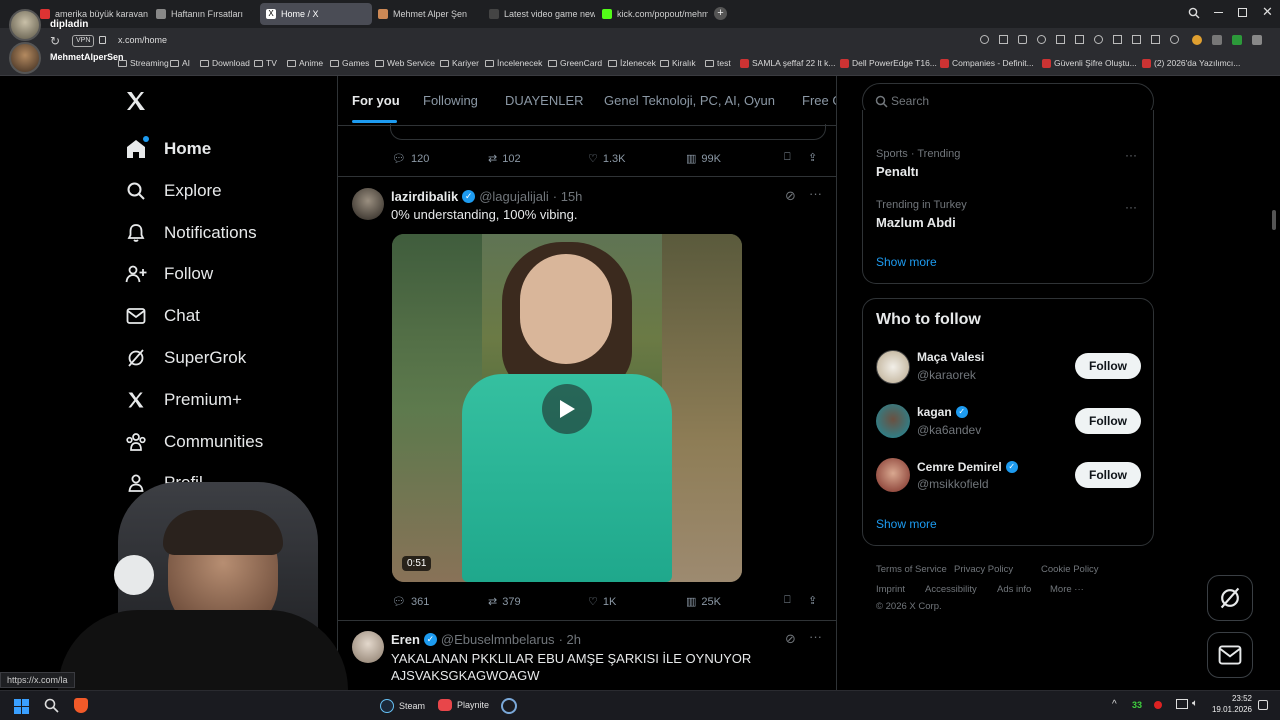 The height and width of the screenshot is (720, 1280). What do you see at coordinates (504, 159) in the screenshot?
I see `repost-button: ⇄ 102` at bounding box center [504, 159].